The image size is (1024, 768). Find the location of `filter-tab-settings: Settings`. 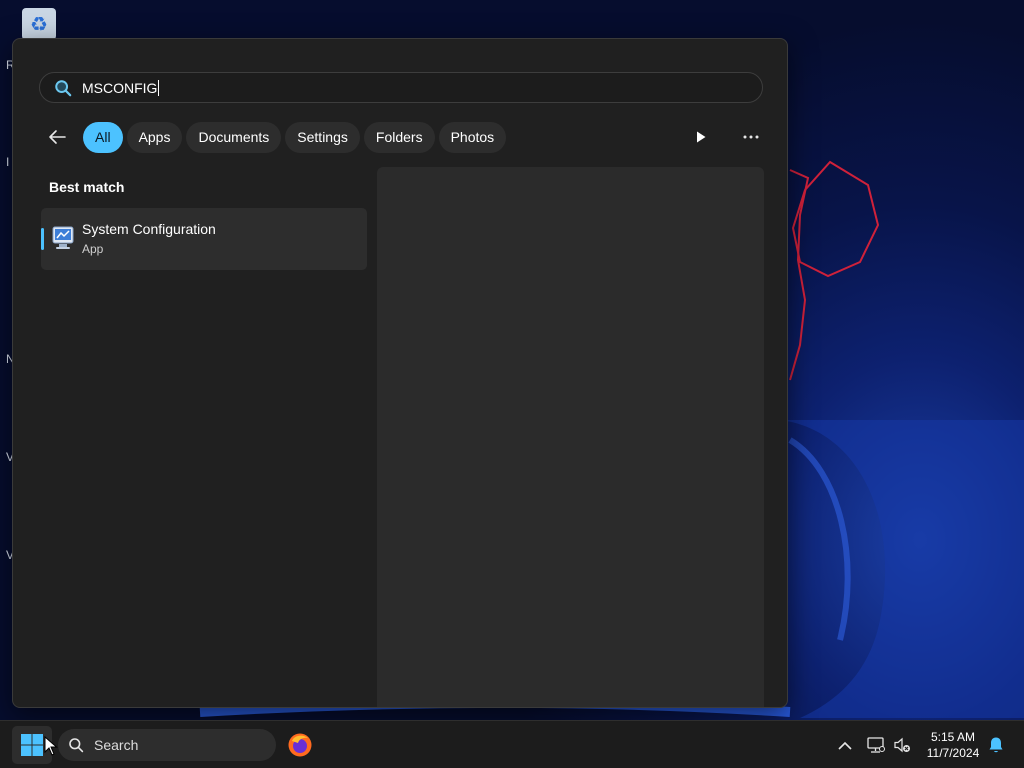

filter-tab-settings: Settings is located at coordinates (322, 137).